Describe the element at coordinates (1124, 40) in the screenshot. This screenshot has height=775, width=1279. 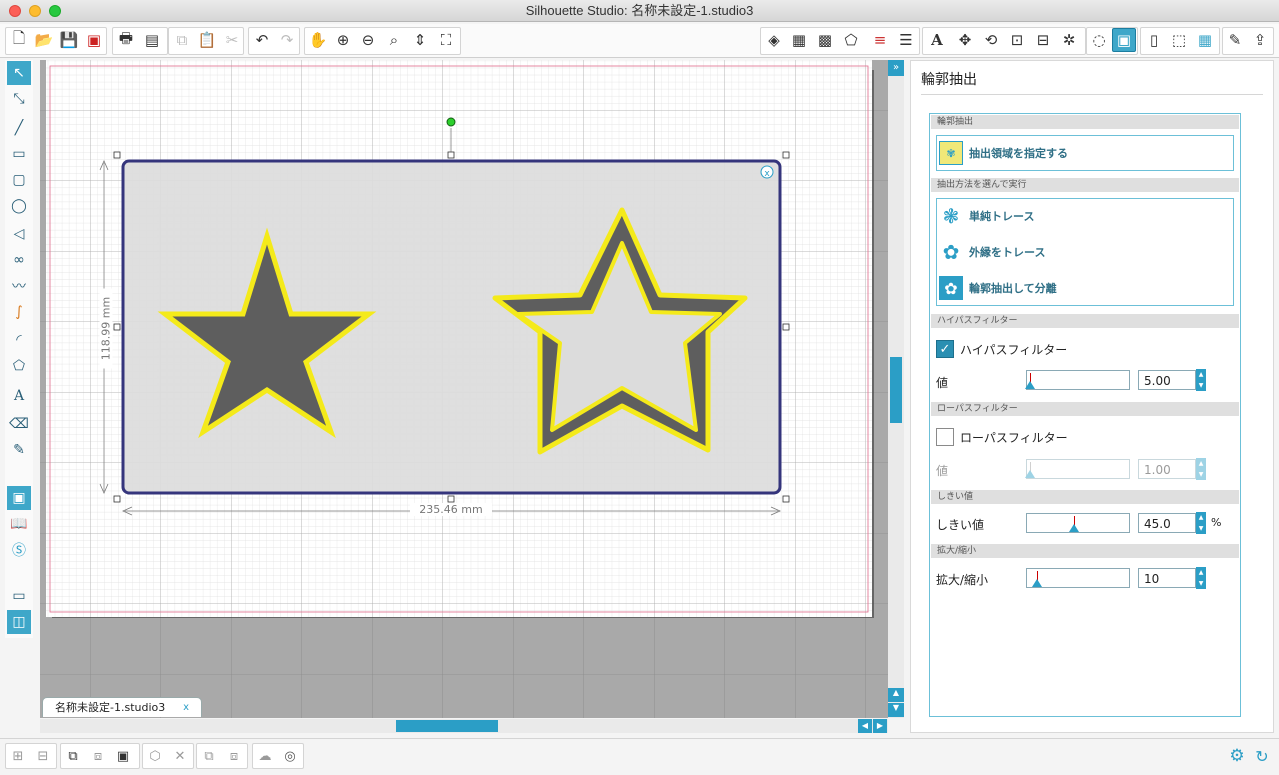
I see `trace-icon: ▣` at that location.